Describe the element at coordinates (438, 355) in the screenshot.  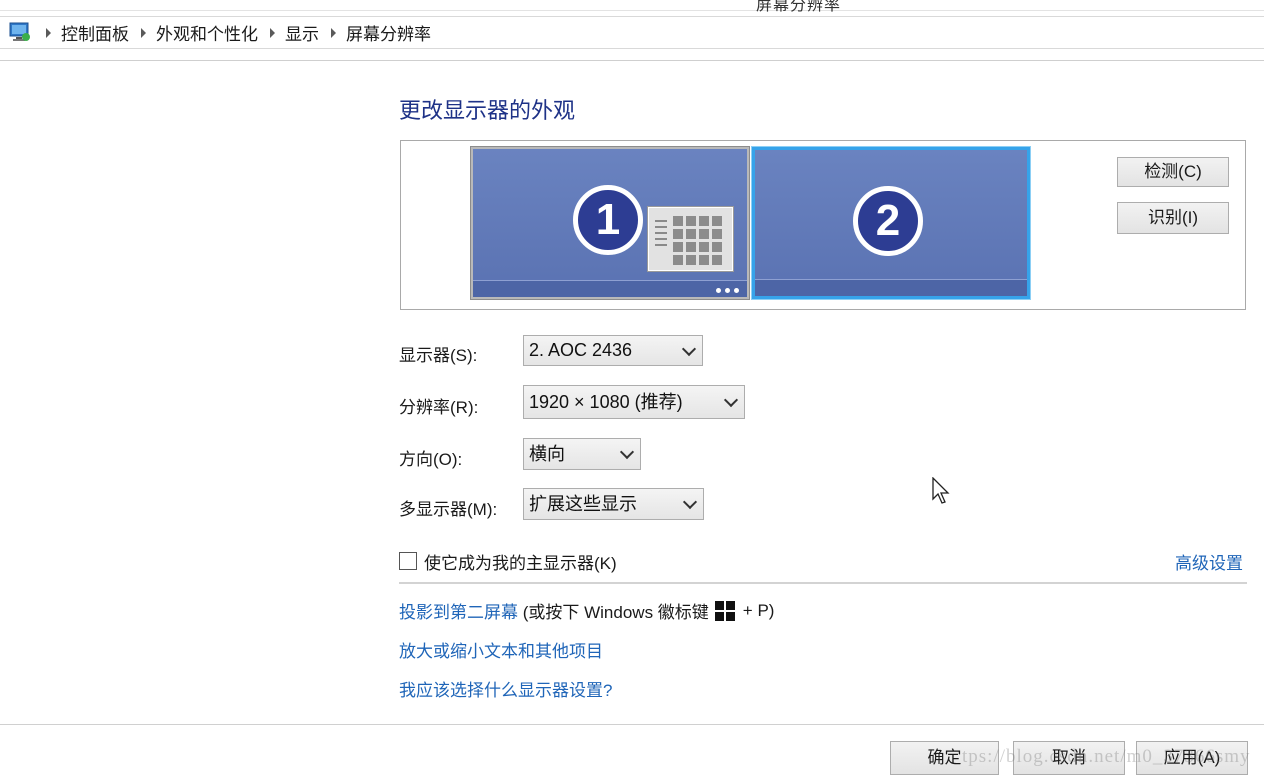
I see `display-label: 显示器(S):` at that location.